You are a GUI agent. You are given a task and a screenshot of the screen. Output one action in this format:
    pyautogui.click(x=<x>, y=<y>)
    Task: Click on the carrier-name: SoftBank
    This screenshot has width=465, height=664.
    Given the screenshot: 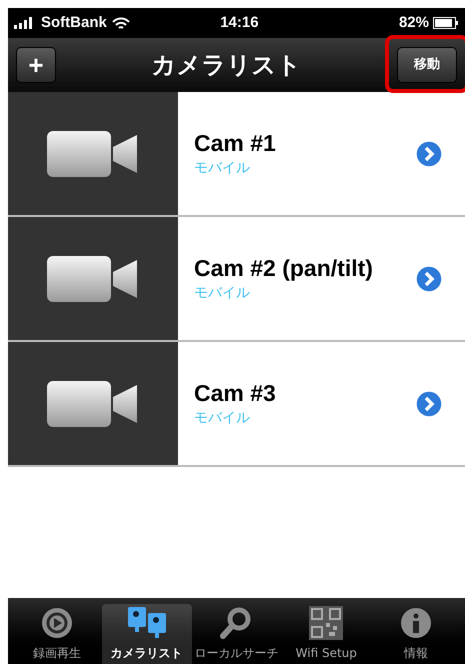 What is the action you would take?
    pyautogui.click(x=74, y=22)
    